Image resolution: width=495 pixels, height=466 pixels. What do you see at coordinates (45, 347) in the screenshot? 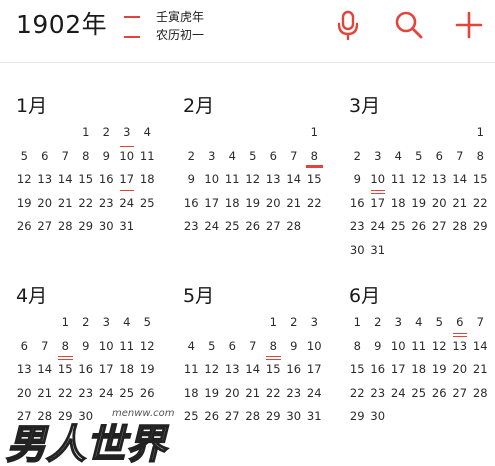
I see `day-cell: 7` at bounding box center [45, 347].